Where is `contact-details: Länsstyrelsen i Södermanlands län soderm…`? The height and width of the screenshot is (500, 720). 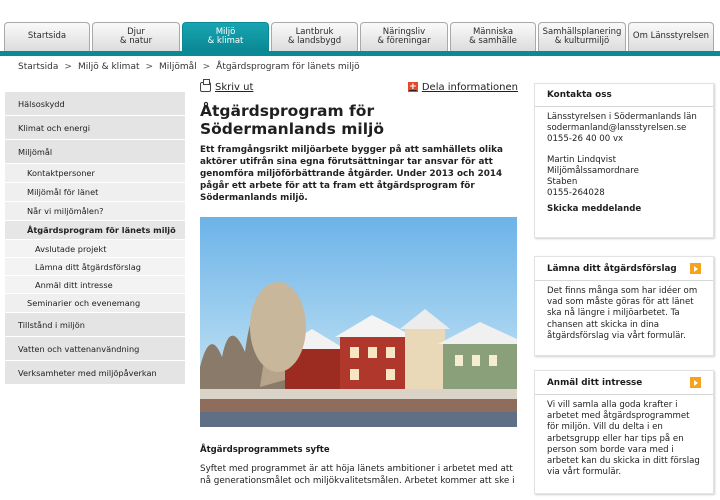 contact-details: Länsstyrelsen i Södermanlands län soderm… is located at coordinates (624, 165).